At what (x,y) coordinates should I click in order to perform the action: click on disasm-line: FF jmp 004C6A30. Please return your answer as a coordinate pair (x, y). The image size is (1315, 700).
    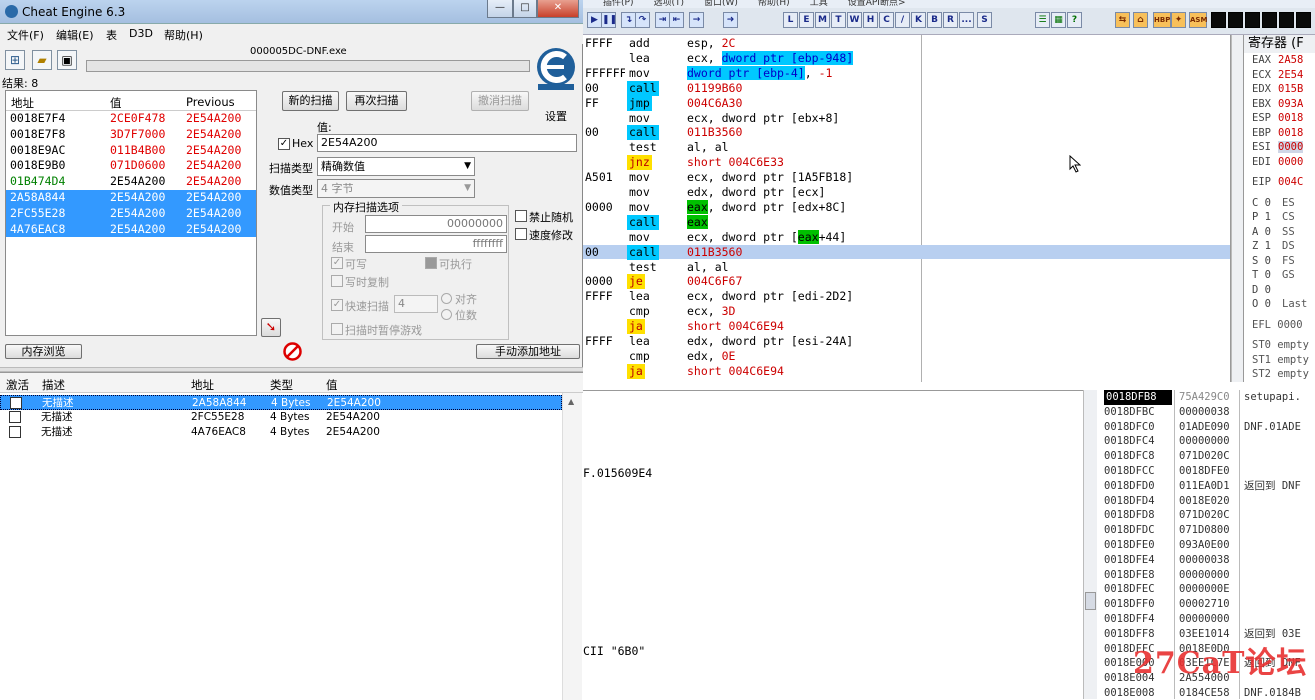
    Looking at the image, I should click on (906, 103).